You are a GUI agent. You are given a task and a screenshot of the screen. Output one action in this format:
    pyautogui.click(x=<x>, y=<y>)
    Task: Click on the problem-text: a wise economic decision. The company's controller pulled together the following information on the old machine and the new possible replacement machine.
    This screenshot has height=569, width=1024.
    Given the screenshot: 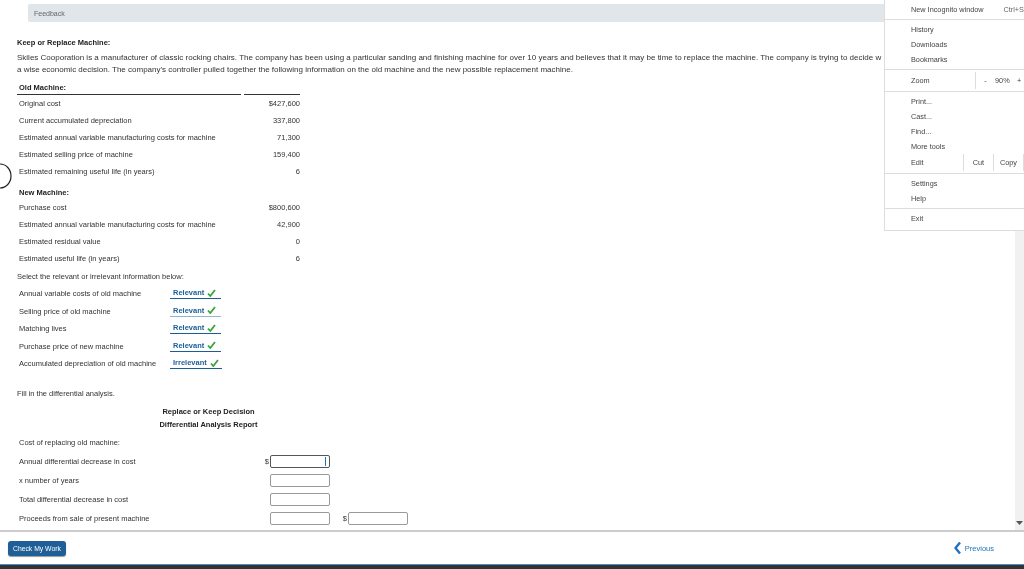 What is the action you would take?
    pyautogui.click(x=295, y=70)
    